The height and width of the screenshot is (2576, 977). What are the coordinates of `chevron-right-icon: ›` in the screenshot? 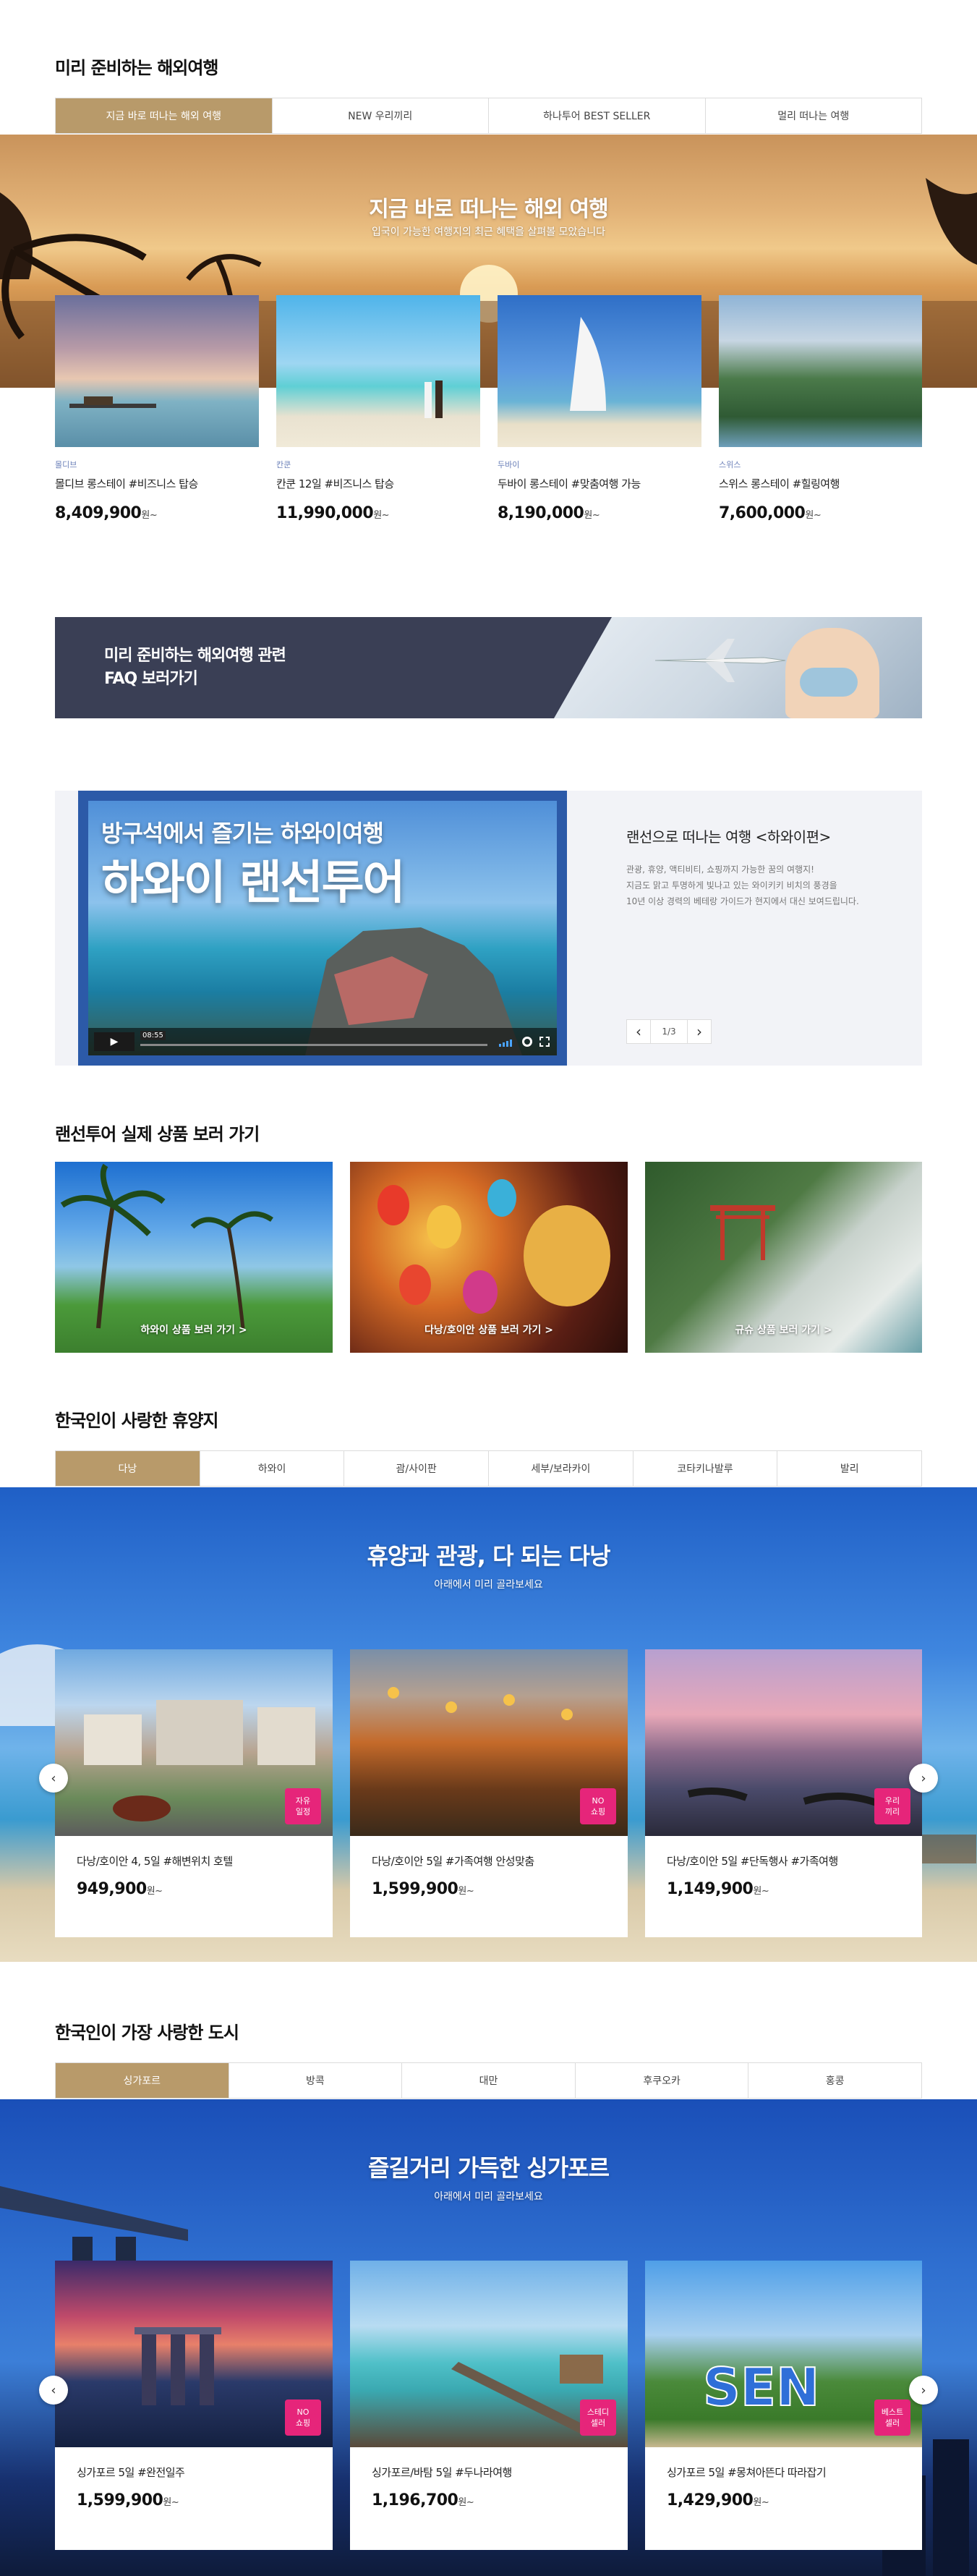 It's located at (699, 1031).